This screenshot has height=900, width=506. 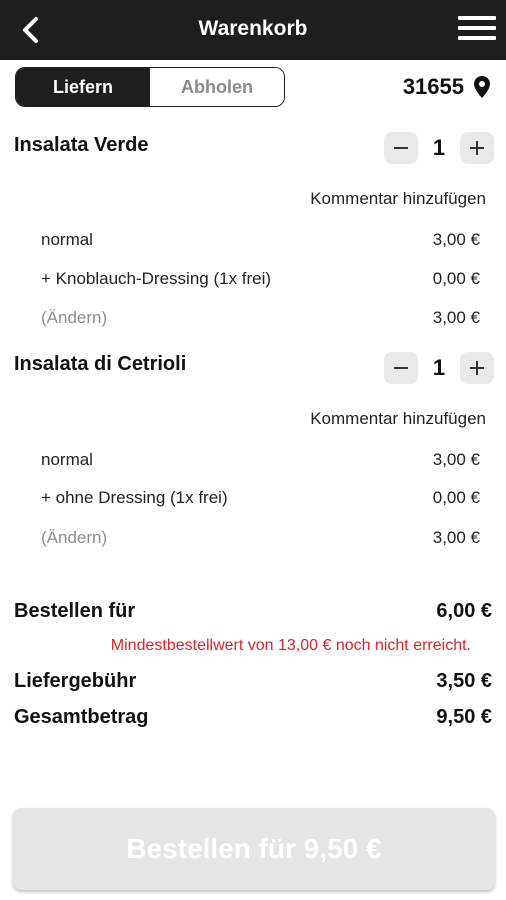 I want to click on item-line: + Knoblauch-Dressing (1x frei) 0,00 €, so click(x=260, y=279).